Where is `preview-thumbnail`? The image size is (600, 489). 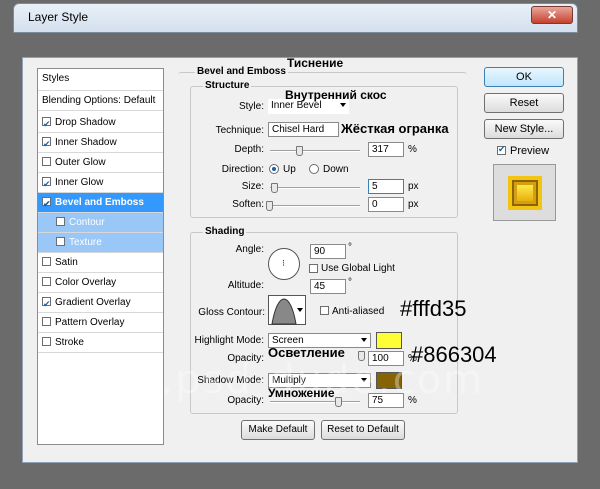 preview-thumbnail is located at coordinates (524, 192).